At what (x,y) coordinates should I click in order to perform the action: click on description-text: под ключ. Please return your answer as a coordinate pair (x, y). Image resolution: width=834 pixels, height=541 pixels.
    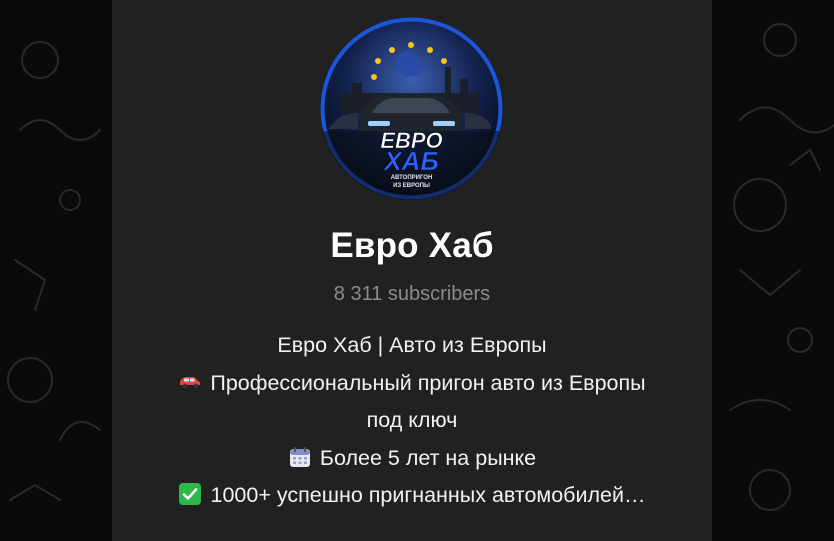
    Looking at the image, I should click on (412, 420).